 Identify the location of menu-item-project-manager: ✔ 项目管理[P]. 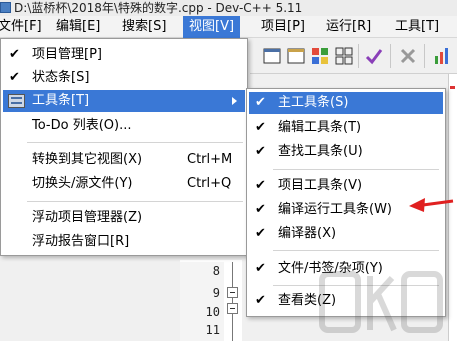
(124, 55).